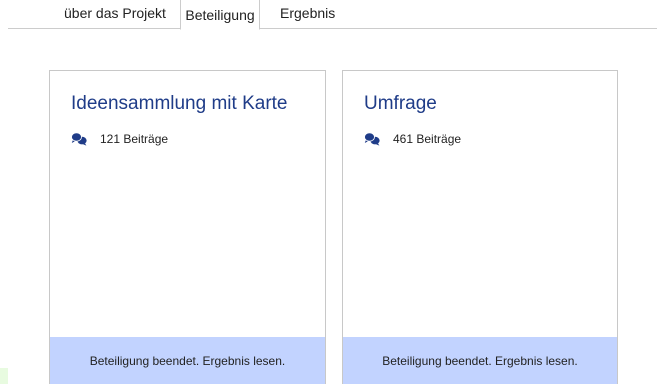  I want to click on edge-marker, so click(4, 376).